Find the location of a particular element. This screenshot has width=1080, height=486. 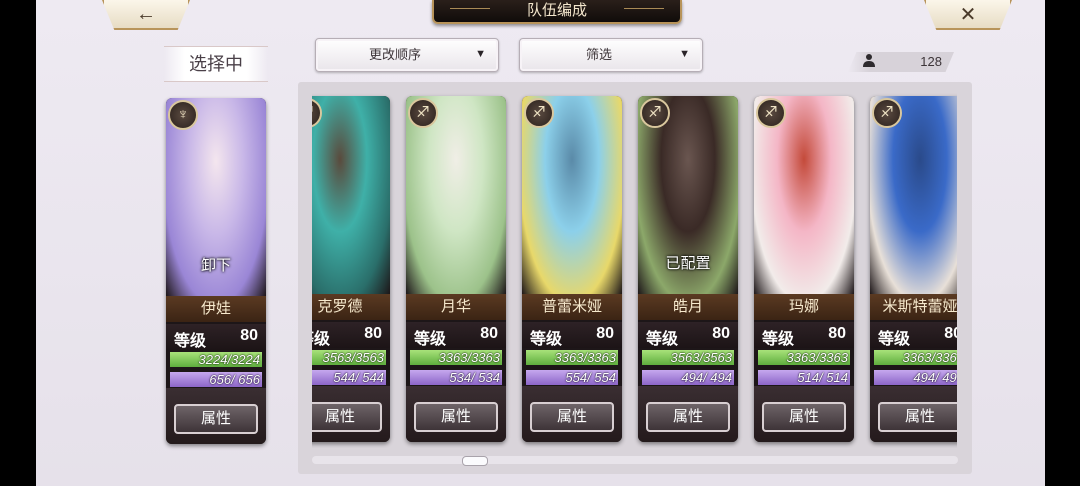

close-button: ✕ is located at coordinates (968, 15).